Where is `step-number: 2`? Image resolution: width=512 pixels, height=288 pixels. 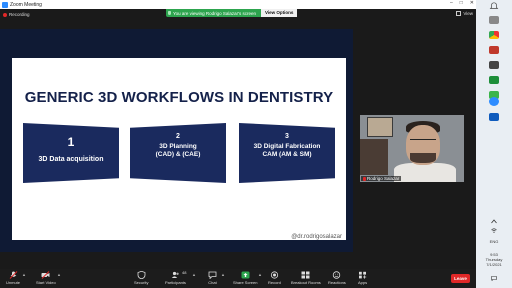
step-number: 2 is located at coordinates (178, 136).